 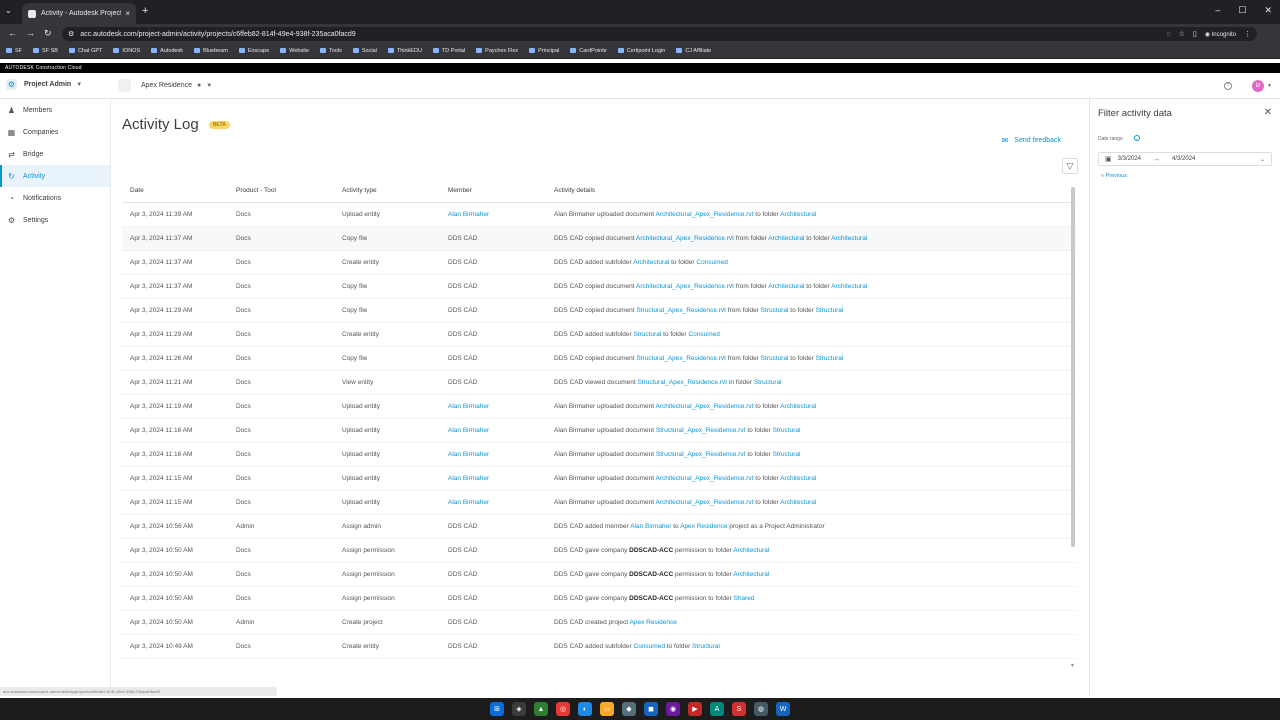 I want to click on file-explorer-icon: ▭, so click(x=607, y=709).